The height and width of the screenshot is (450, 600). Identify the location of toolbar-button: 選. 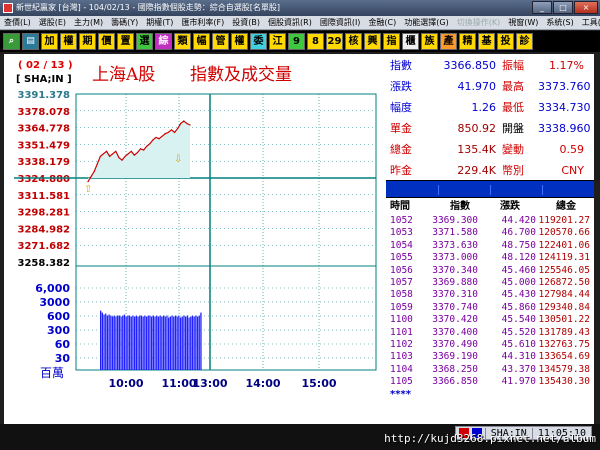
(144, 41).